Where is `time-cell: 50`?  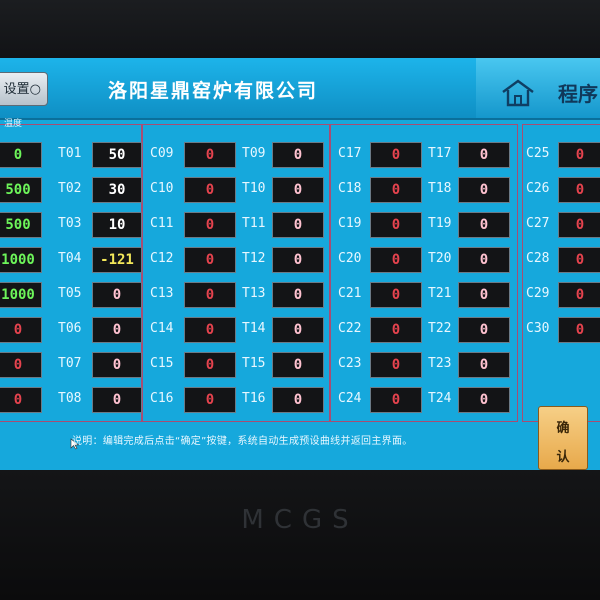
time-cell: 50 is located at coordinates (117, 155).